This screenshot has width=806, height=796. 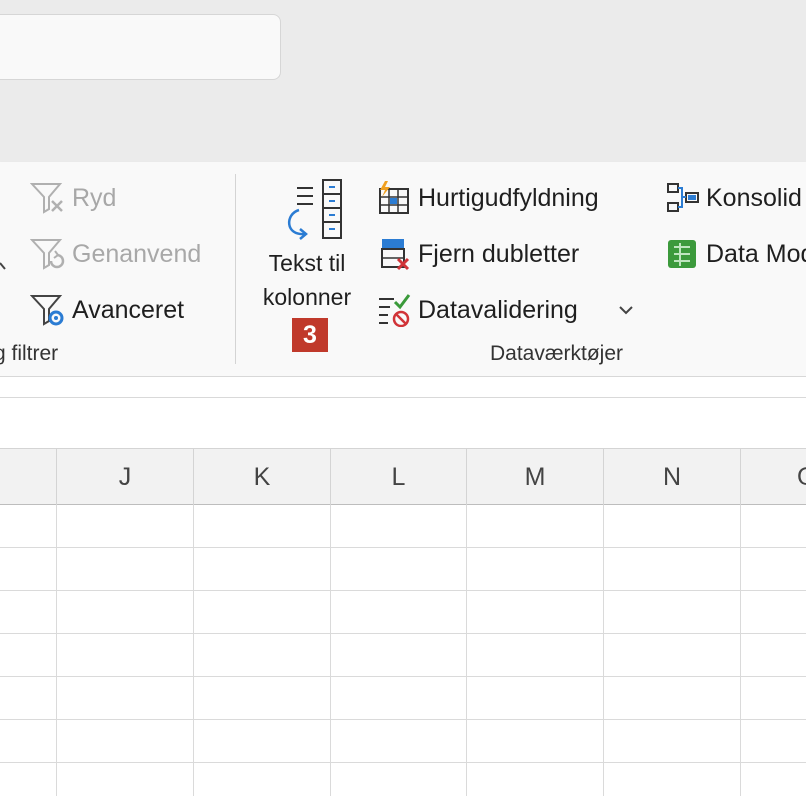 I want to click on remove-duplicates-label: Fjern dubletter, so click(x=499, y=253).